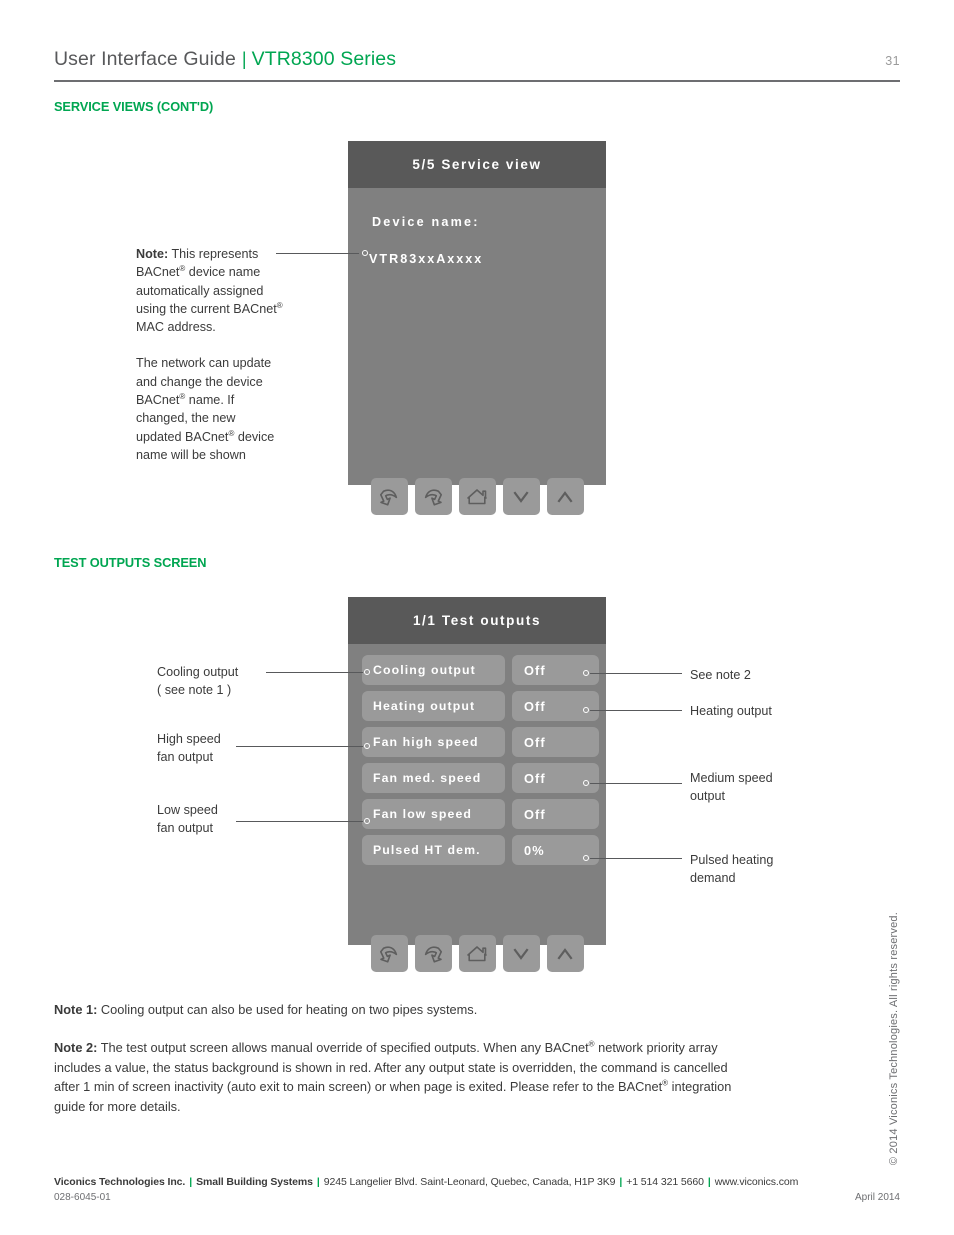  What do you see at coordinates (433, 670) in the screenshot?
I see `test-output-name-button: Cooling output` at bounding box center [433, 670].